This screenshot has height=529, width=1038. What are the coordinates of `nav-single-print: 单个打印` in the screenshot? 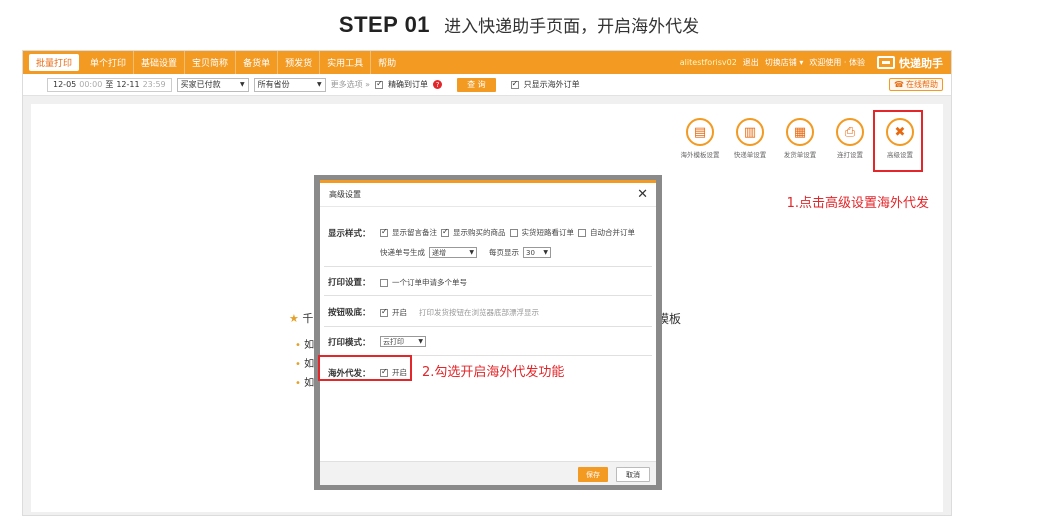 It's located at (109, 62).